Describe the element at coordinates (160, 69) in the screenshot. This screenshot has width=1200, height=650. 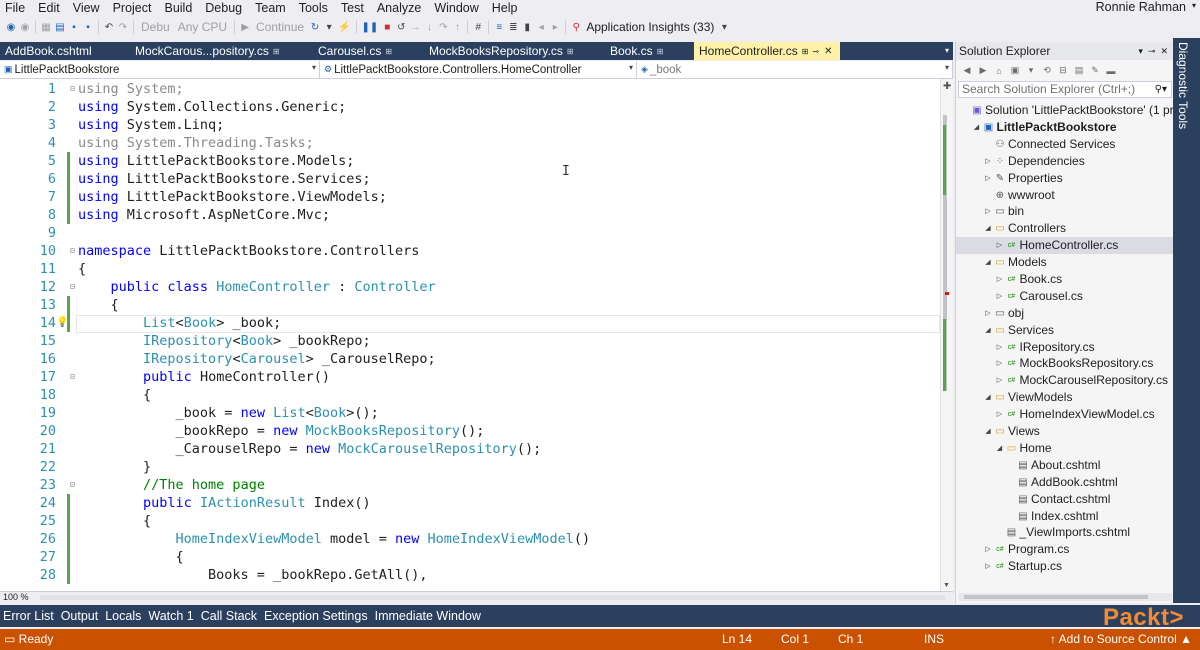
I see `project-dropdown: ▣ LittlePacktBookstore ▾` at that location.